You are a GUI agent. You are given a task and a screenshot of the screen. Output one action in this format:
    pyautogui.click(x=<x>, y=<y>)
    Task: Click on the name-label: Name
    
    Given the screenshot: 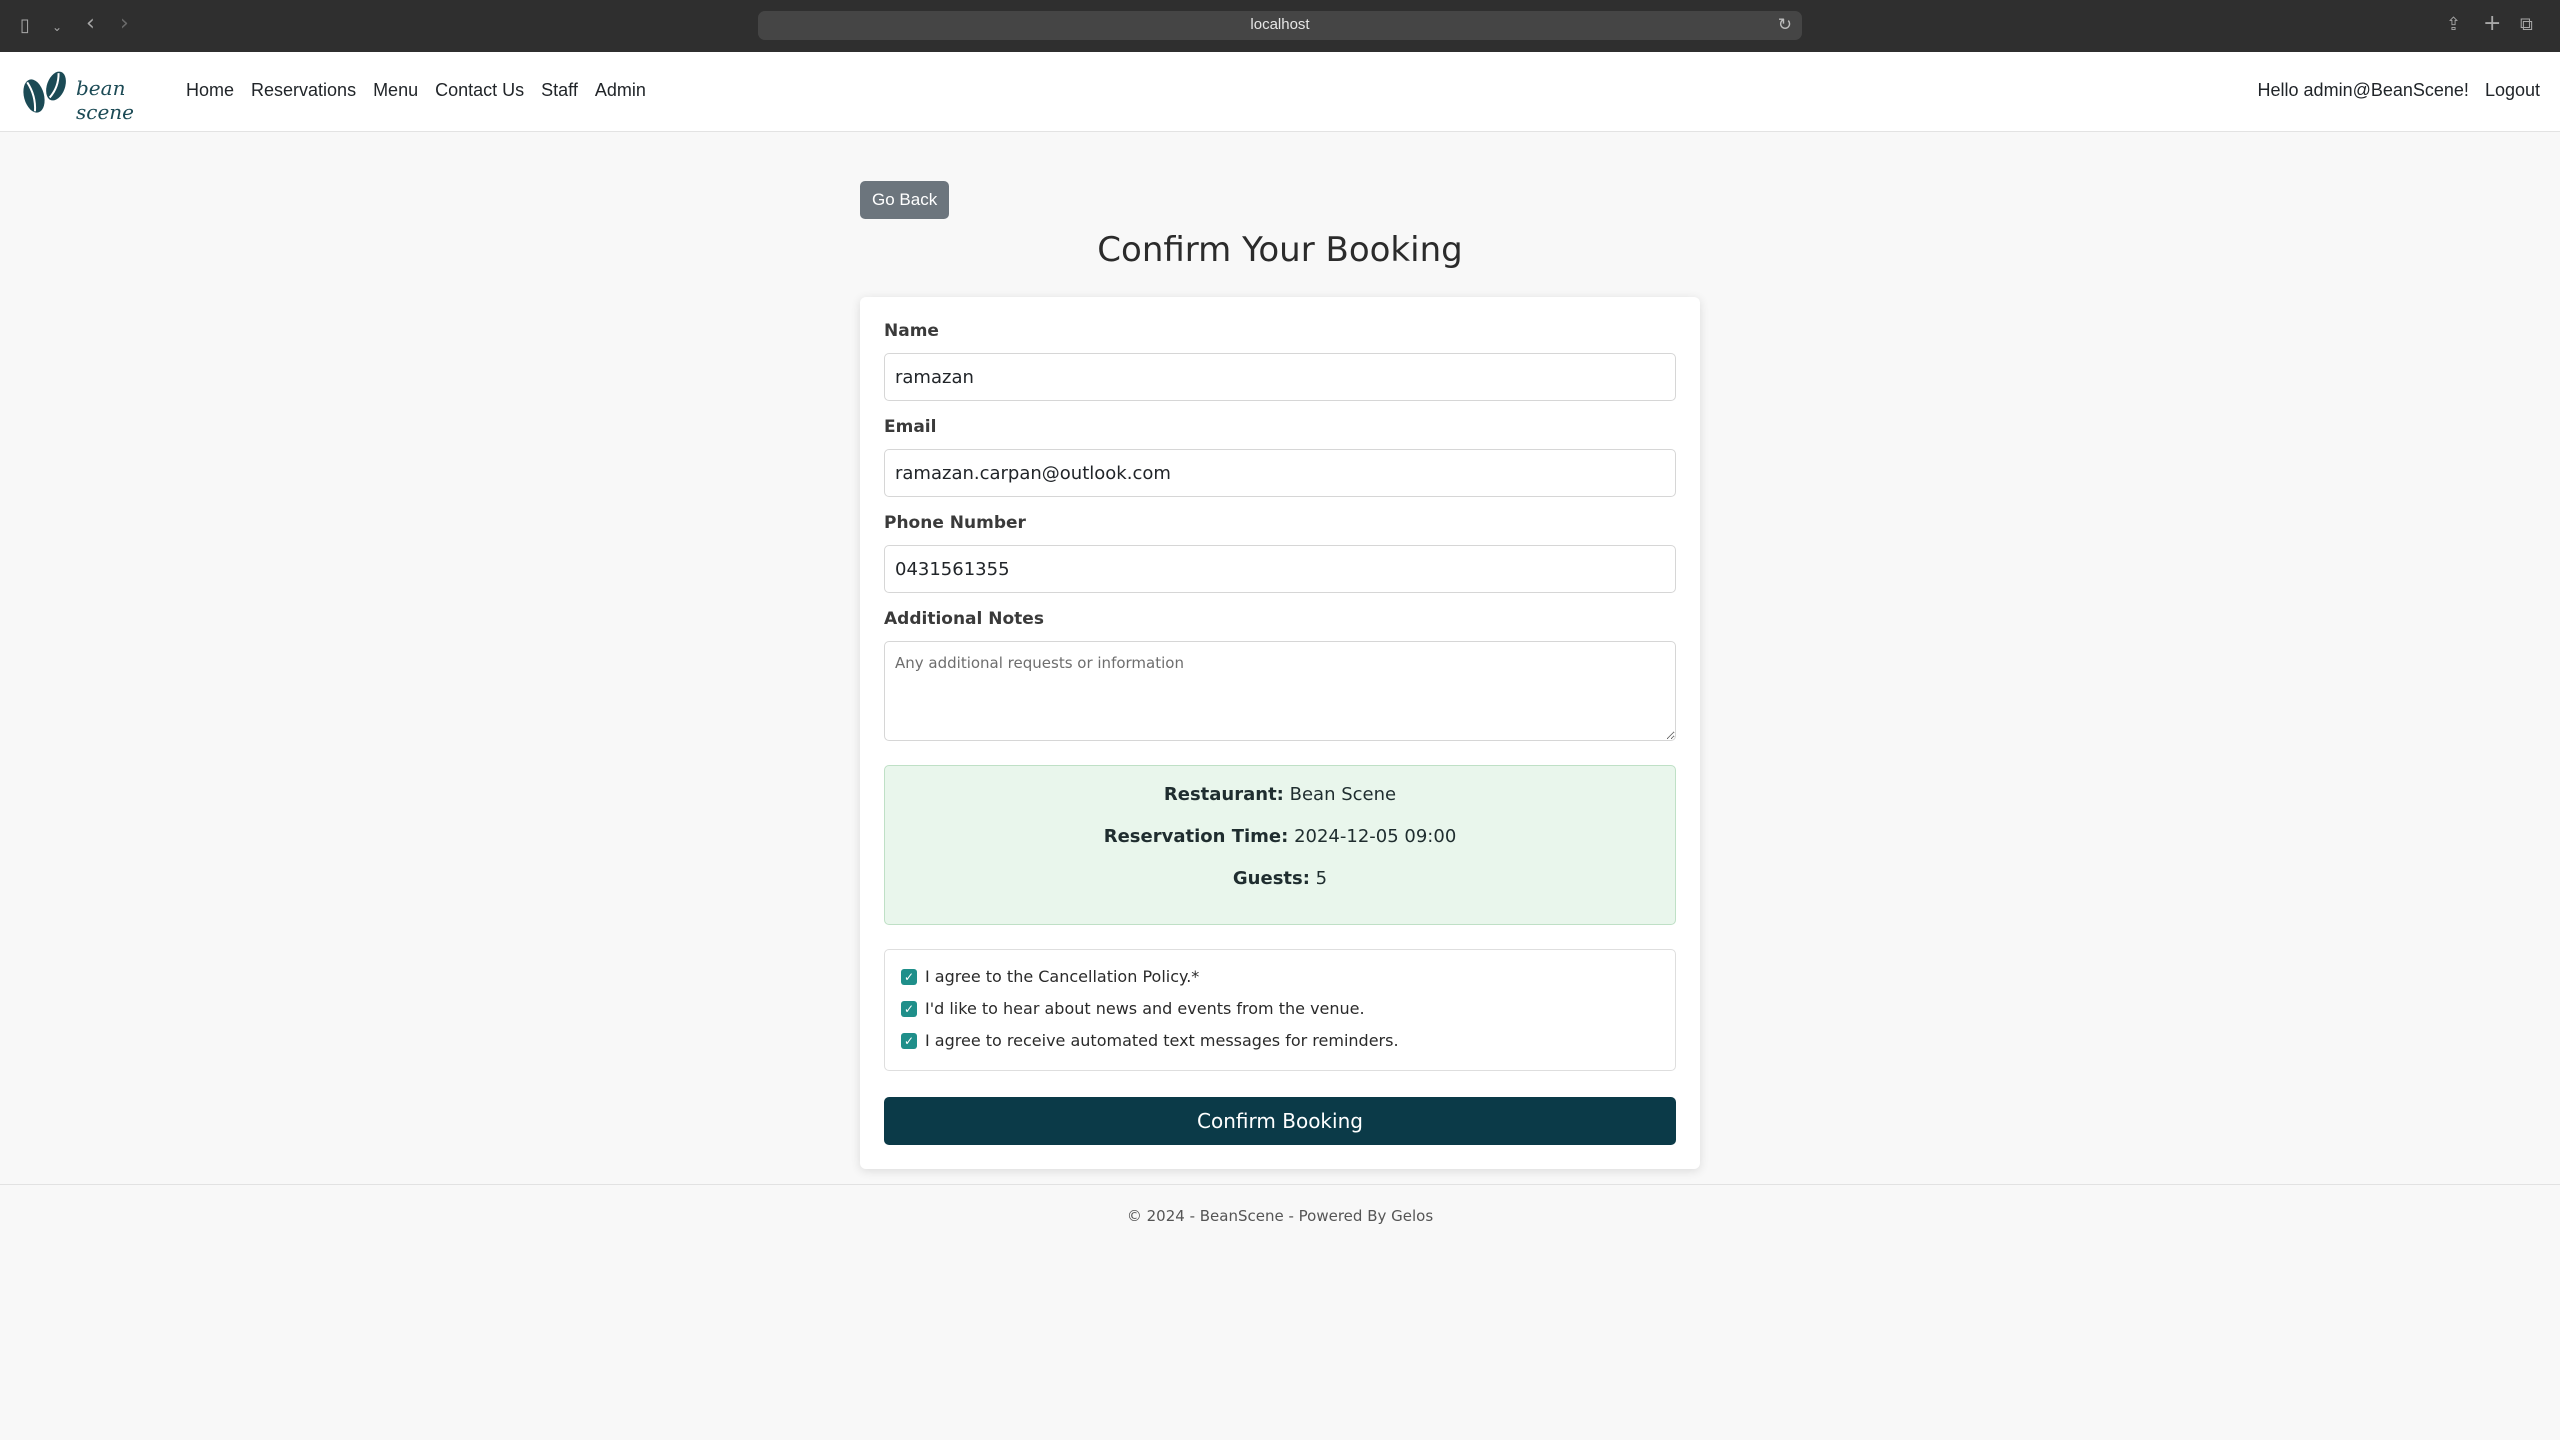 What is the action you would take?
    pyautogui.click(x=911, y=331)
    